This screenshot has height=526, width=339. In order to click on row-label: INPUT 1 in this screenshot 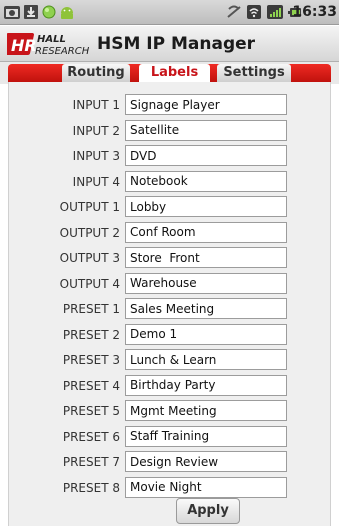, I will do `click(96, 105)`.